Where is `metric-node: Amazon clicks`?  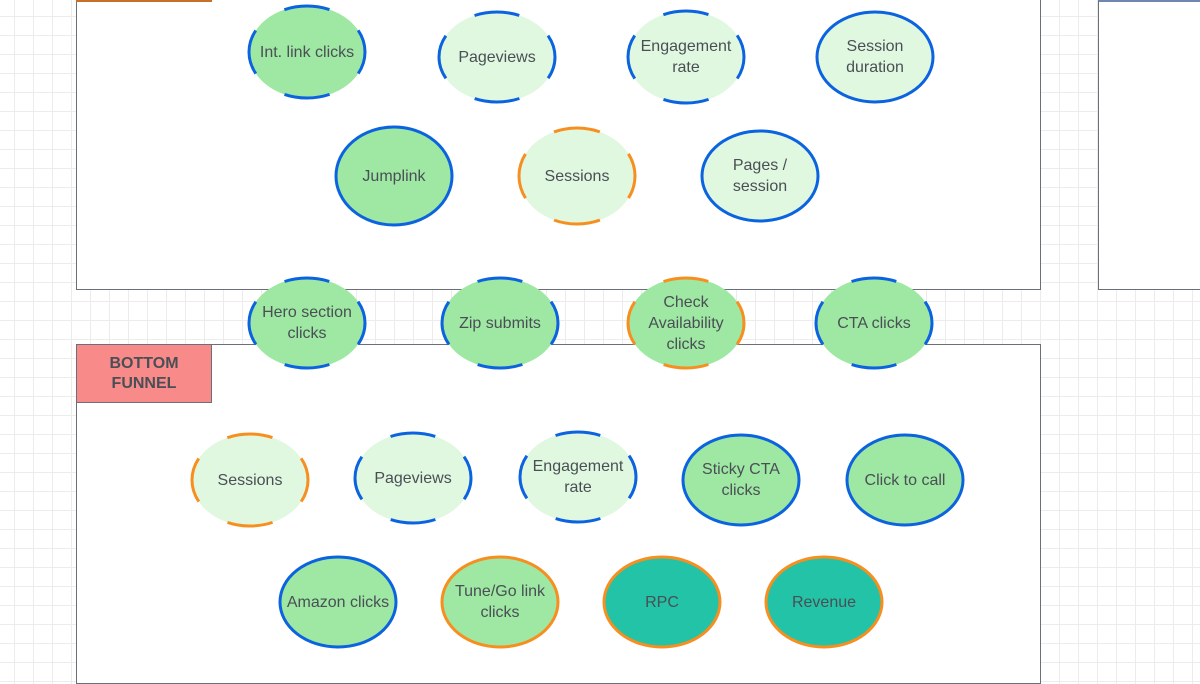
metric-node: Amazon clicks is located at coordinates (338, 602).